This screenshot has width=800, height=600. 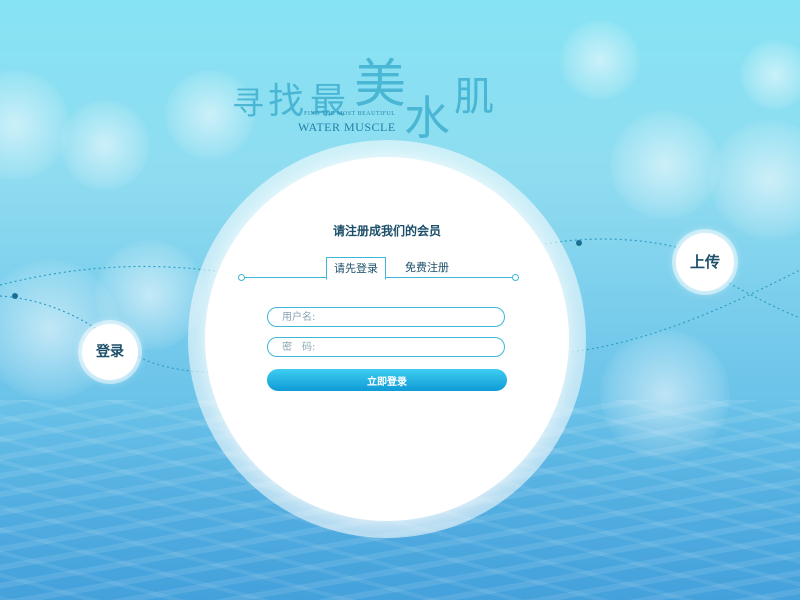 I want to click on login-button: 立即登录, so click(x=387, y=380).